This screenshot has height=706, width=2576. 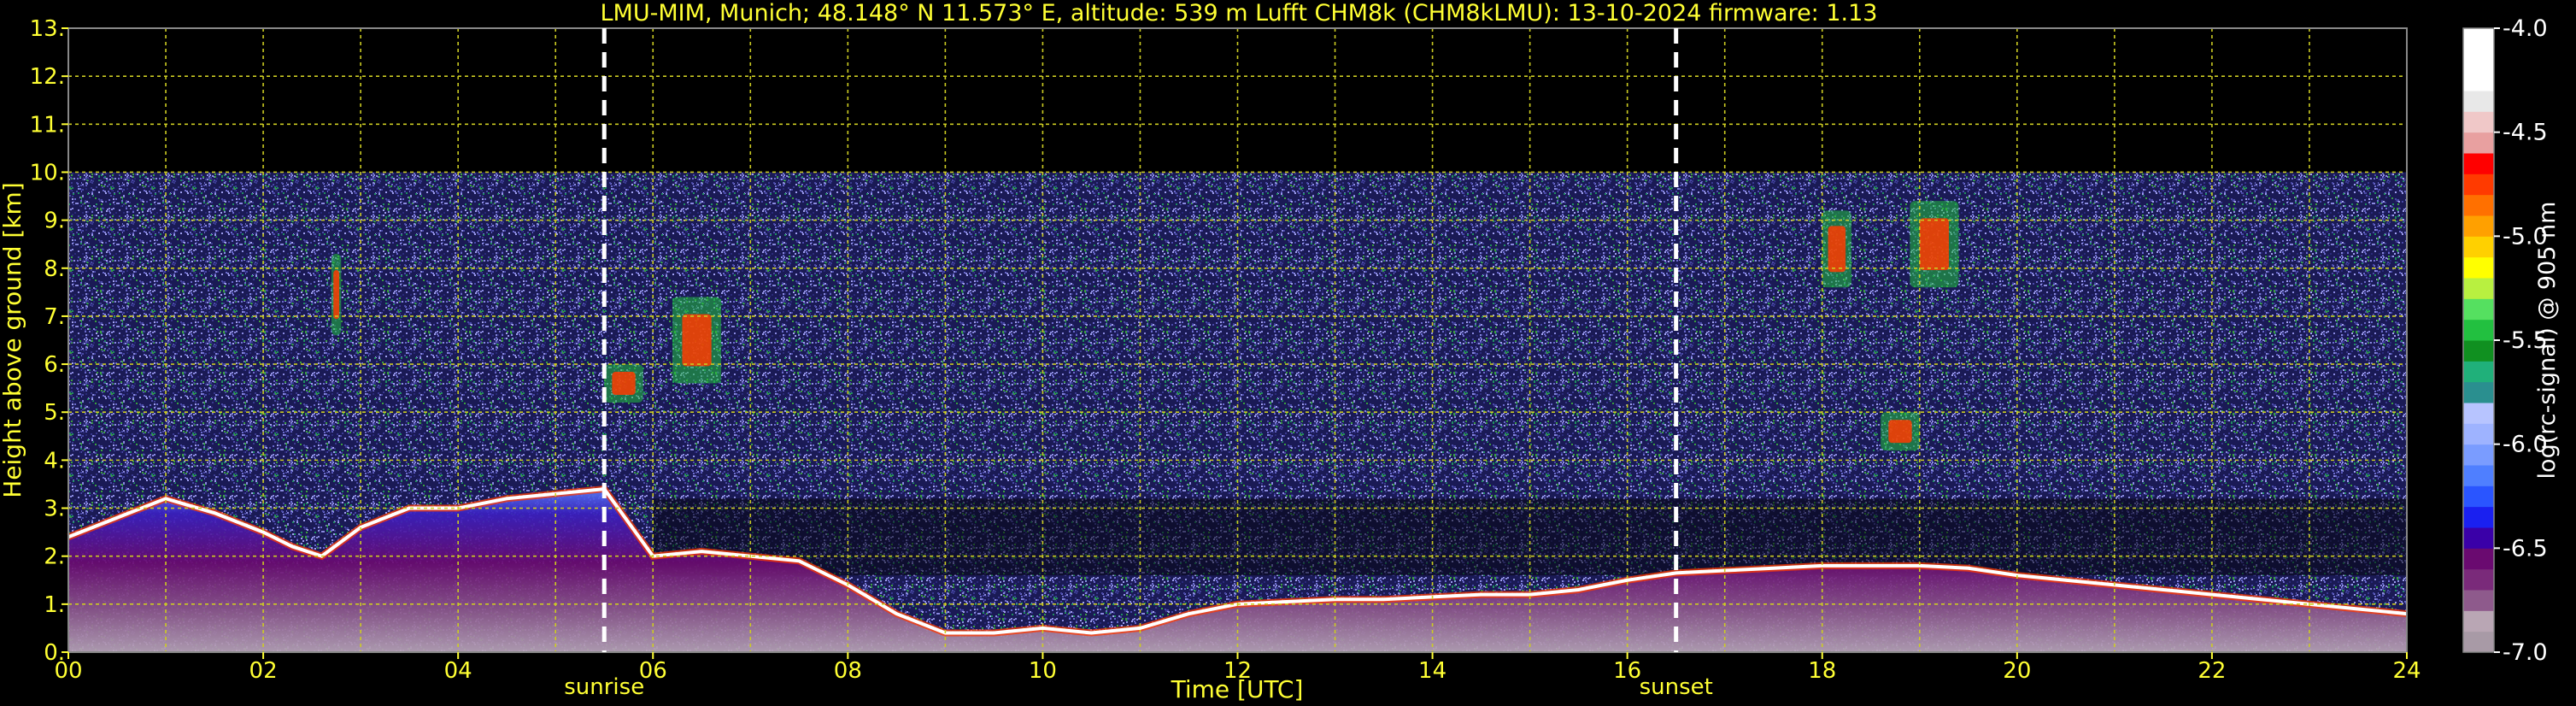 I want to click on colorbar-tick-label: -6.5, so click(x=2525, y=548).